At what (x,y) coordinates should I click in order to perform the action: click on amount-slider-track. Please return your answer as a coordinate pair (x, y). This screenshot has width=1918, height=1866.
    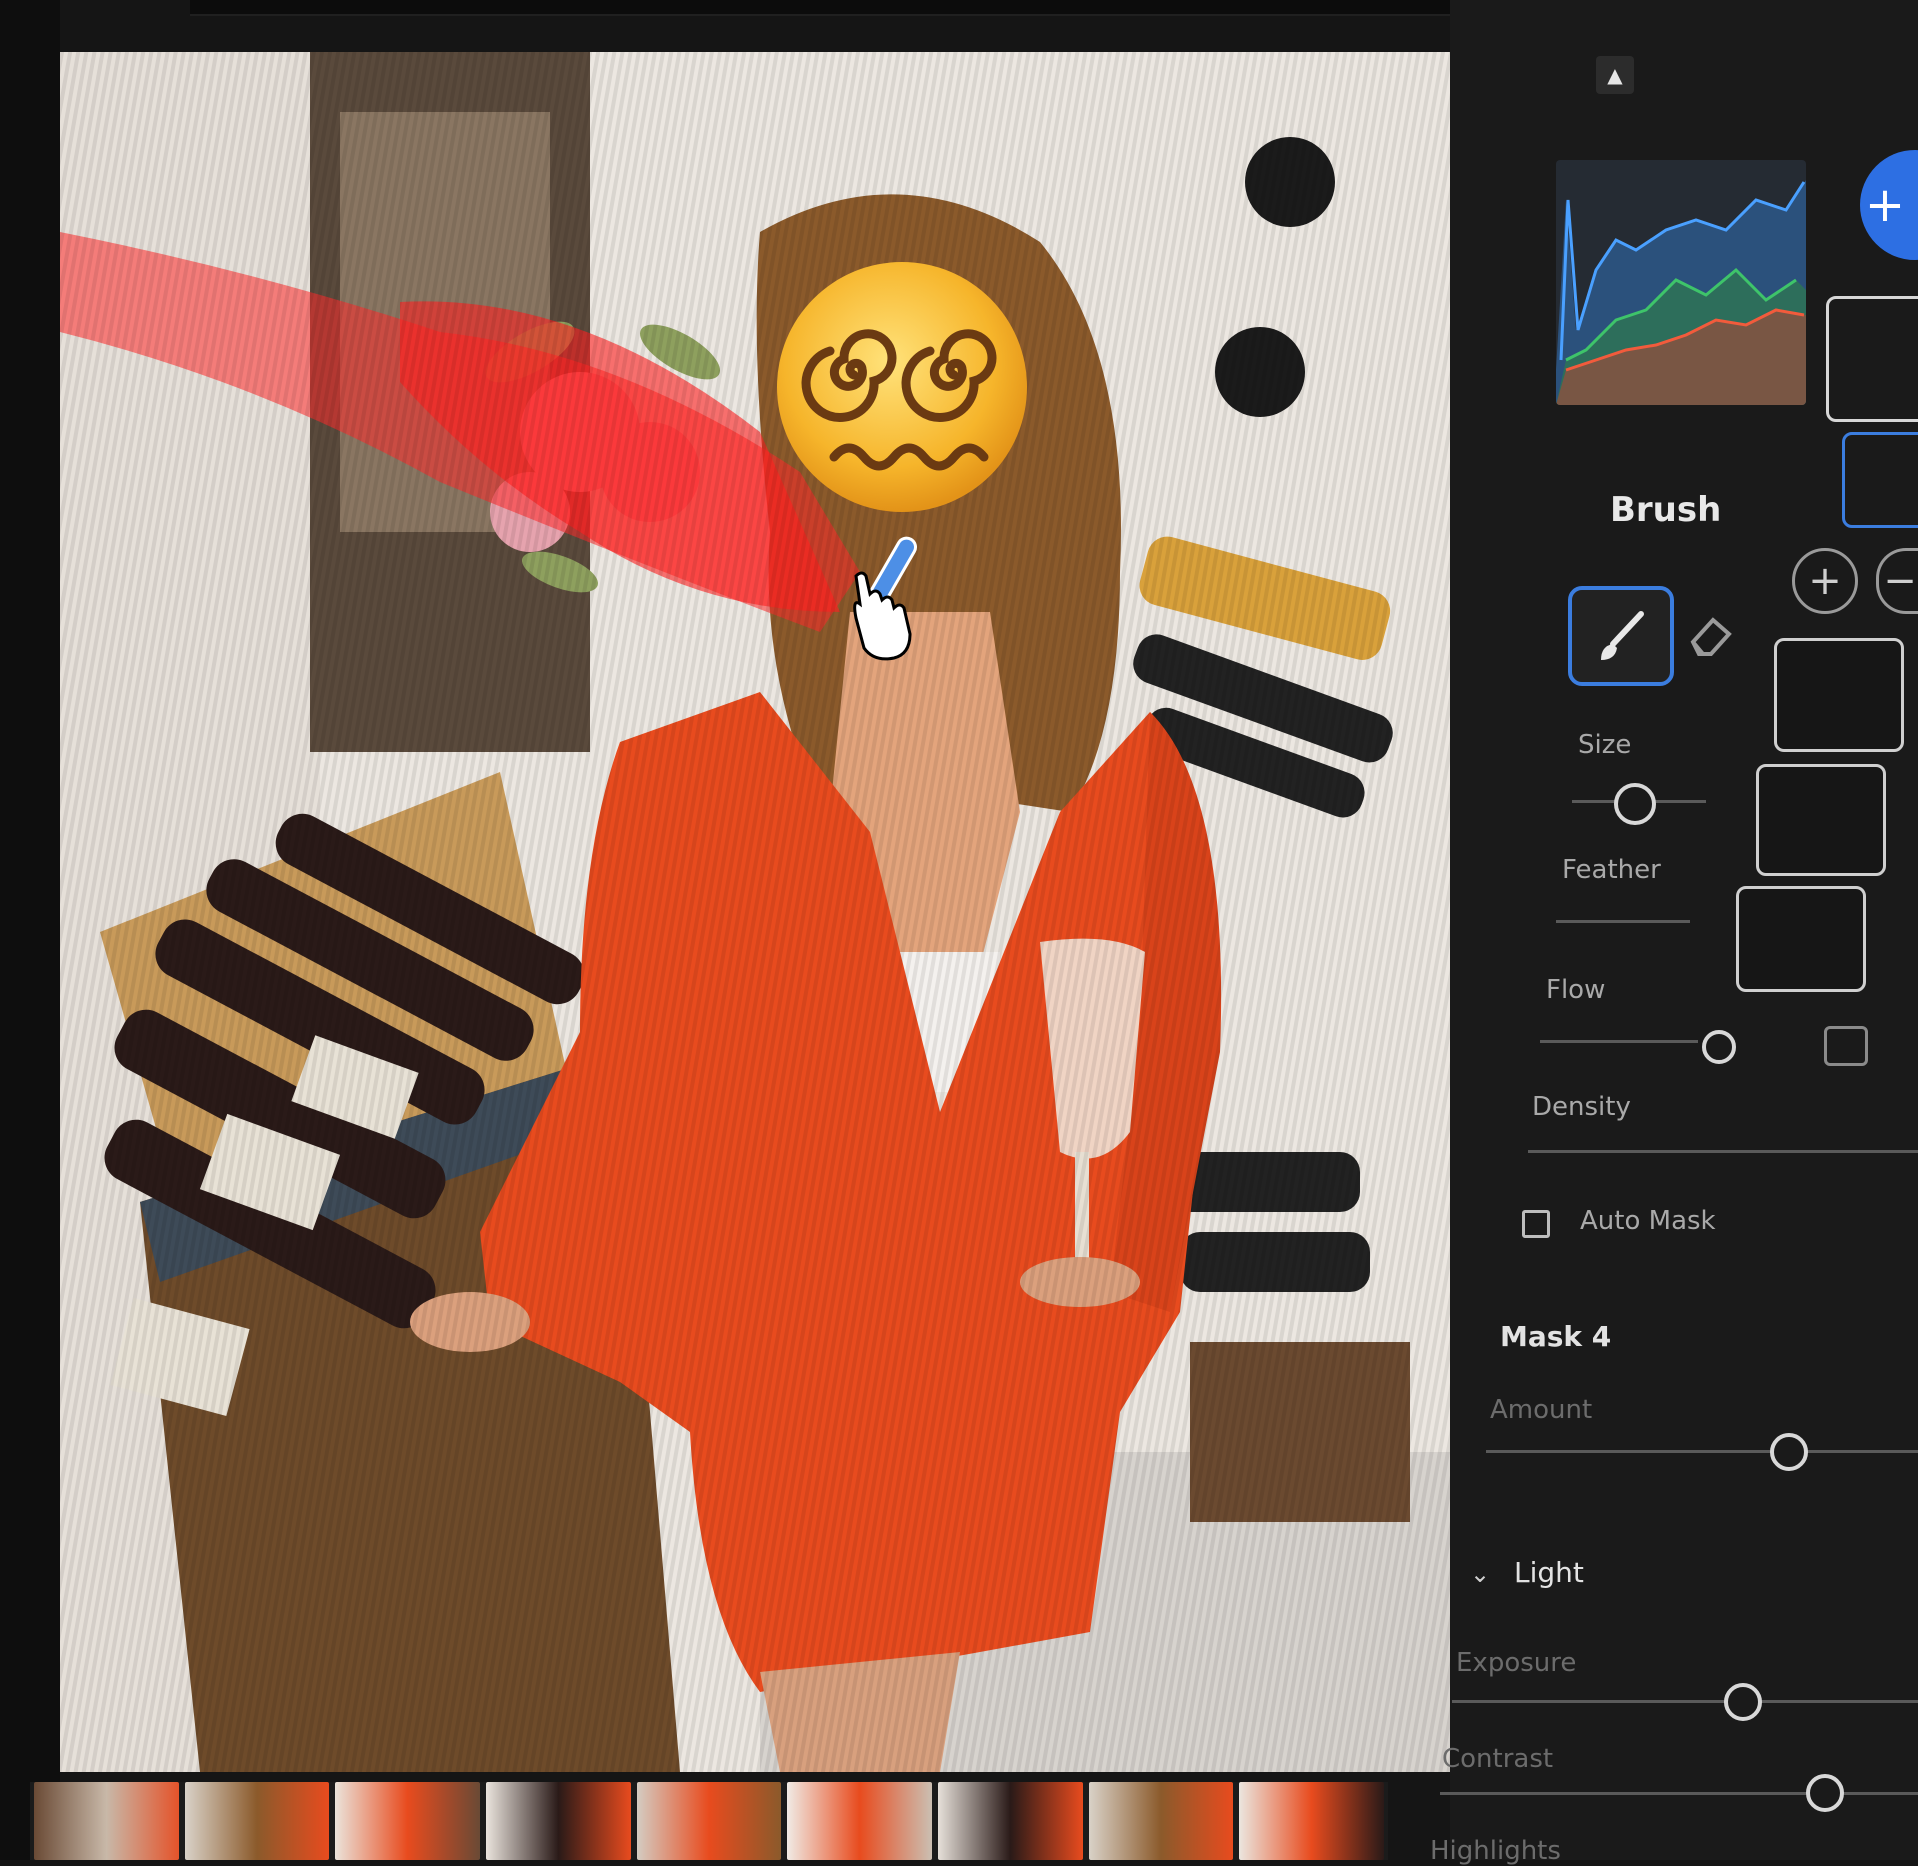
    Looking at the image, I should click on (1702, 1451).